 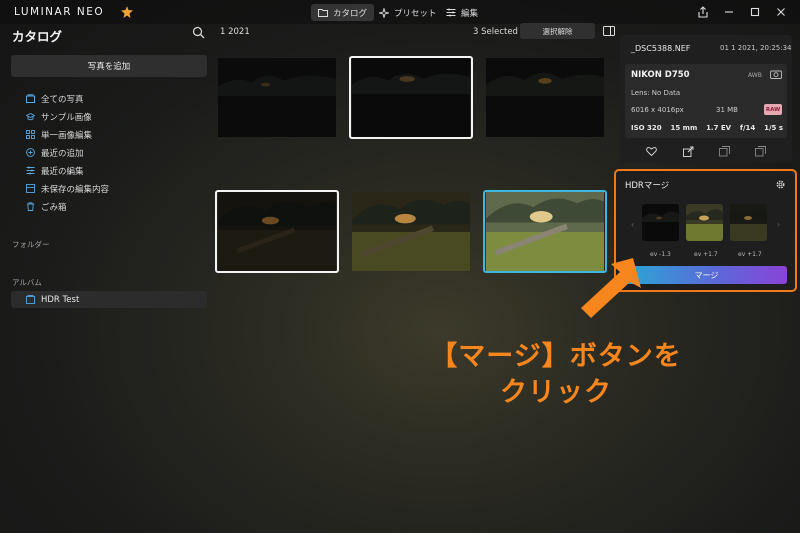 What do you see at coordinates (647, 186) in the screenshot?
I see `hdr-panel-title: HDRマージ` at bounding box center [647, 186].